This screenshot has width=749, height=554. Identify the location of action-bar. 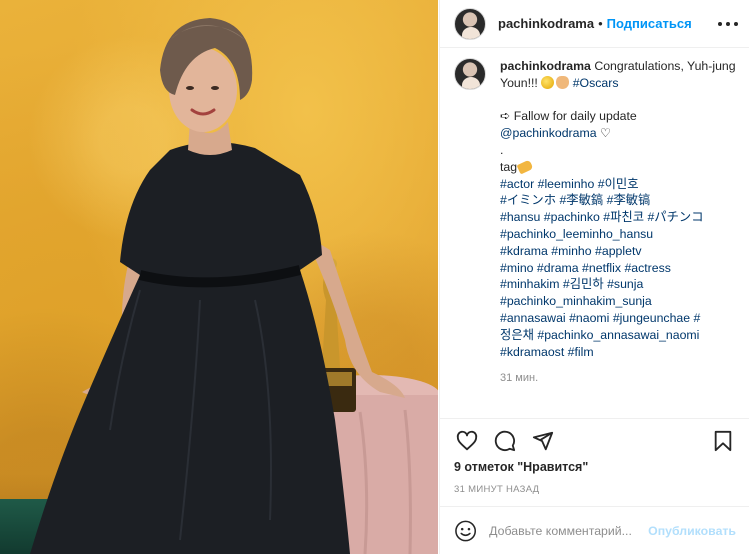
(594, 440).